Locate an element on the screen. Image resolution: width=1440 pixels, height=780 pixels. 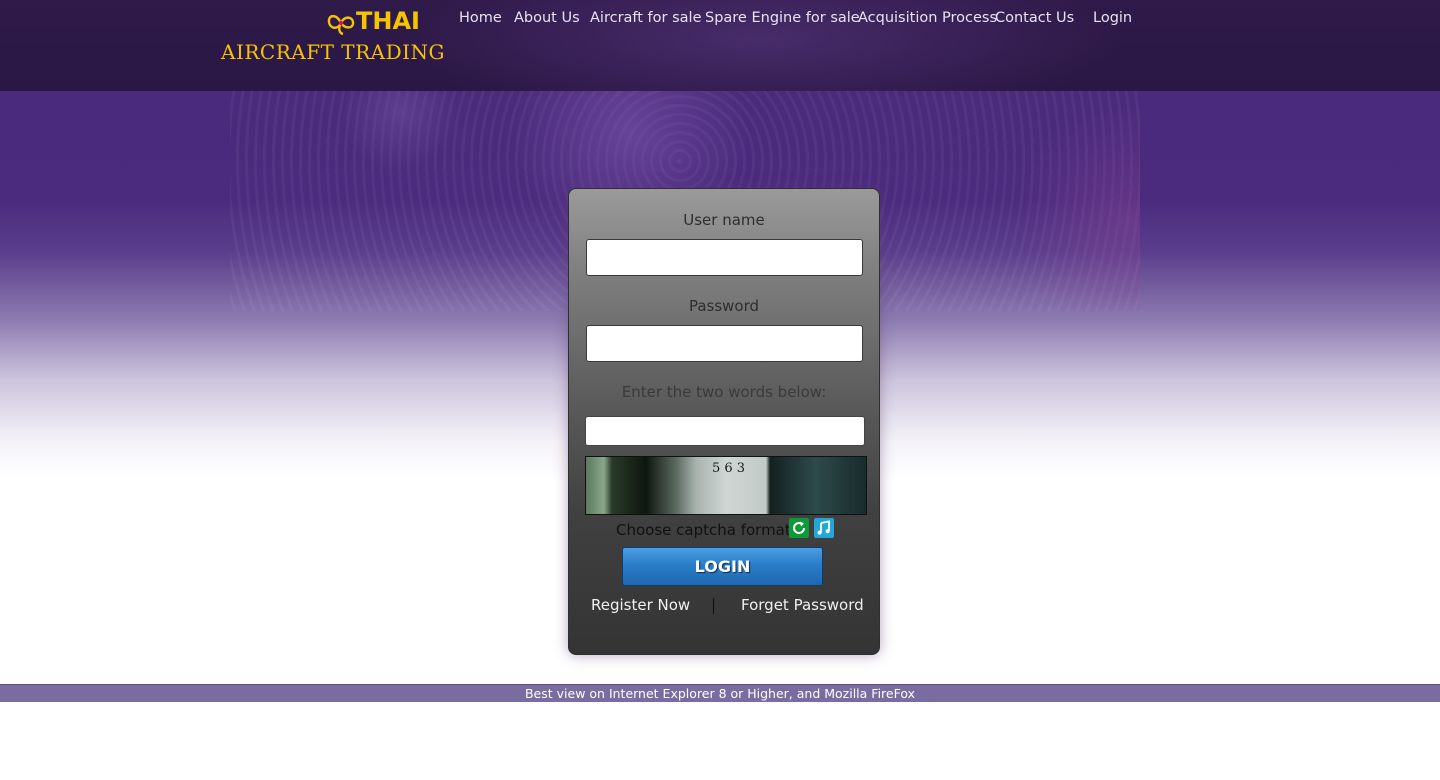
nav-acquisition-process: Acquisition Process is located at coordinates (927, 18).